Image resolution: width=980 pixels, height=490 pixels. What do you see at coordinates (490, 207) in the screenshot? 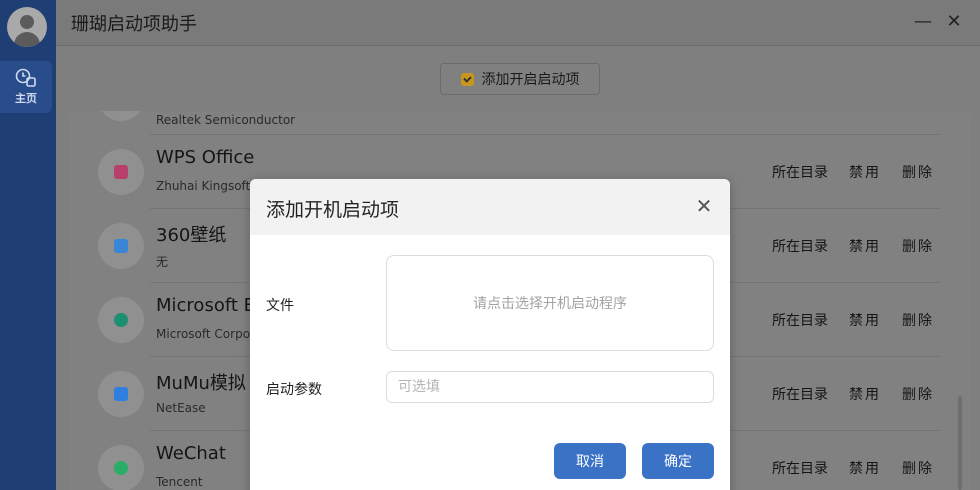
I see `dialog-header: 添加开机启动项 ✕` at bounding box center [490, 207].